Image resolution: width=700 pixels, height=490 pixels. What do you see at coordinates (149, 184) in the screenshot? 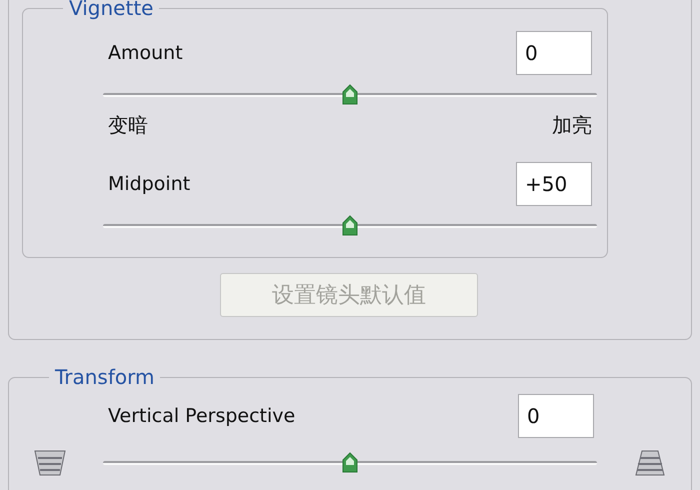
I see `slider-label: Midpoint` at bounding box center [149, 184].